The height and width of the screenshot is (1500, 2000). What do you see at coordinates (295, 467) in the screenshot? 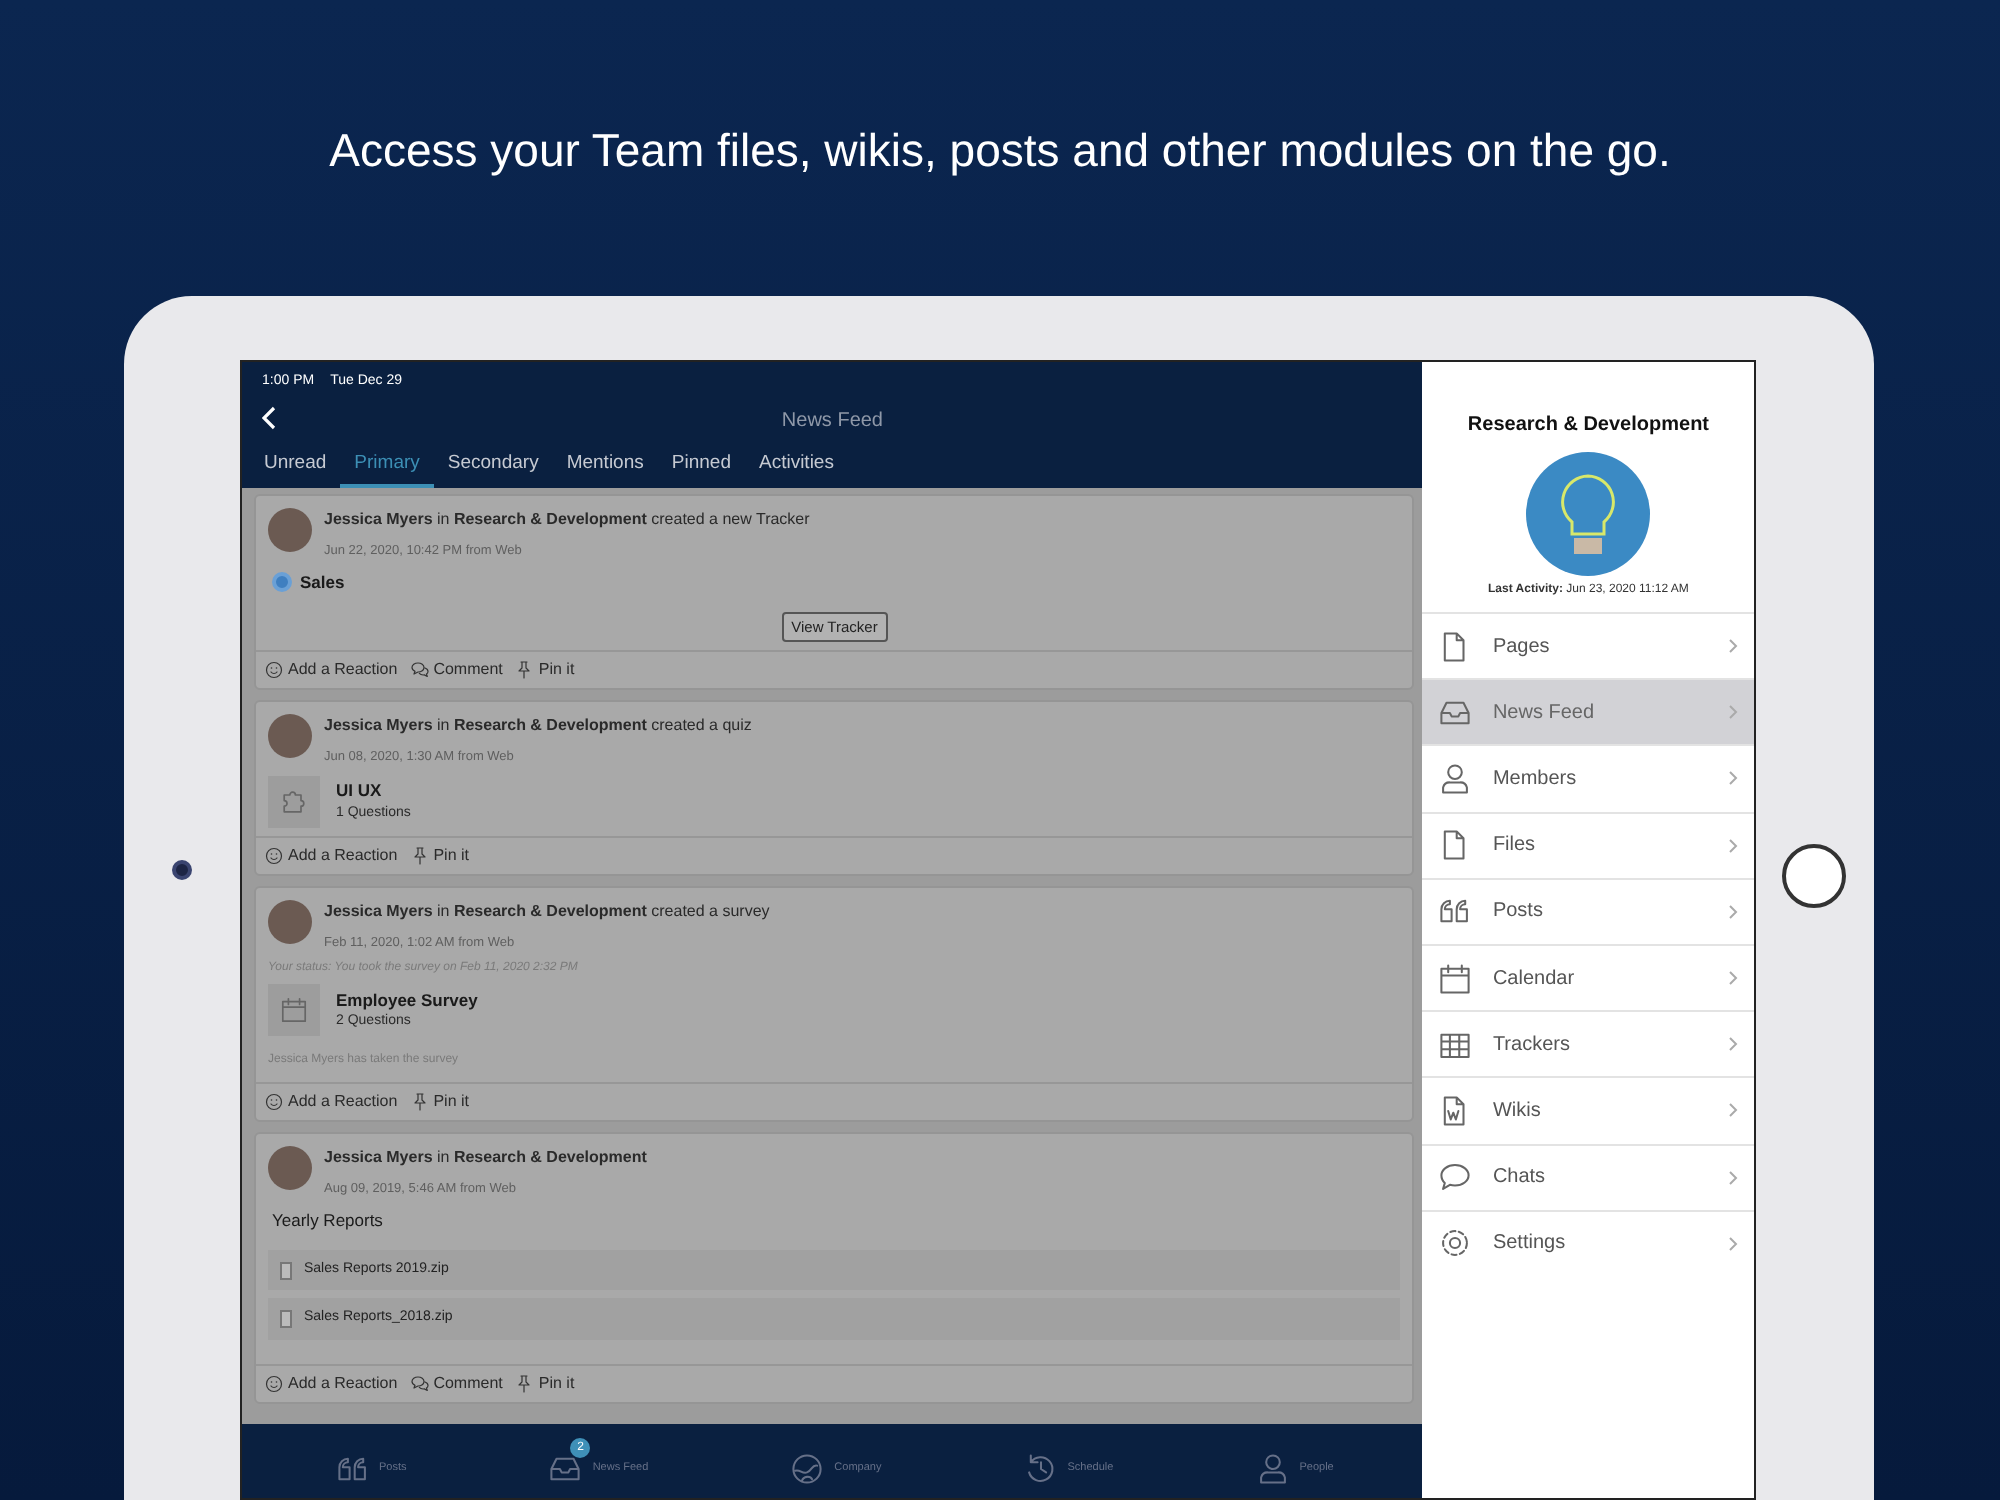
I see `tab: Unread` at bounding box center [295, 467].